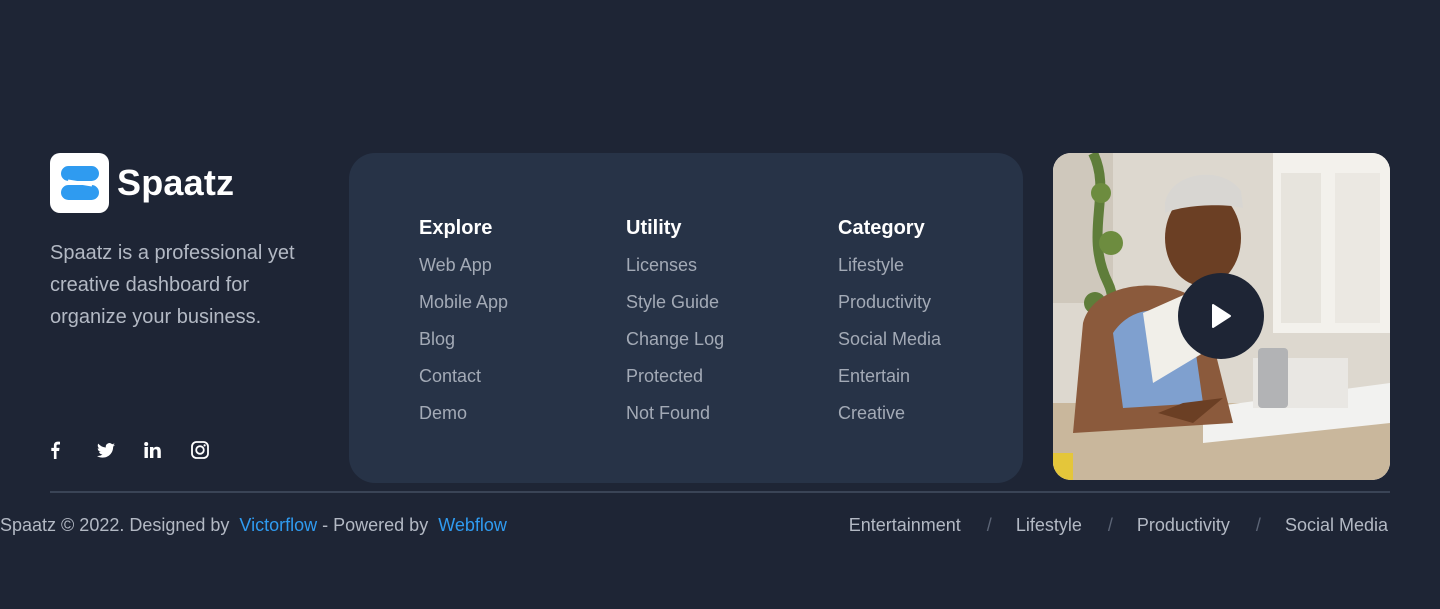  I want to click on explore-link-demo: Demo, so click(463, 413).